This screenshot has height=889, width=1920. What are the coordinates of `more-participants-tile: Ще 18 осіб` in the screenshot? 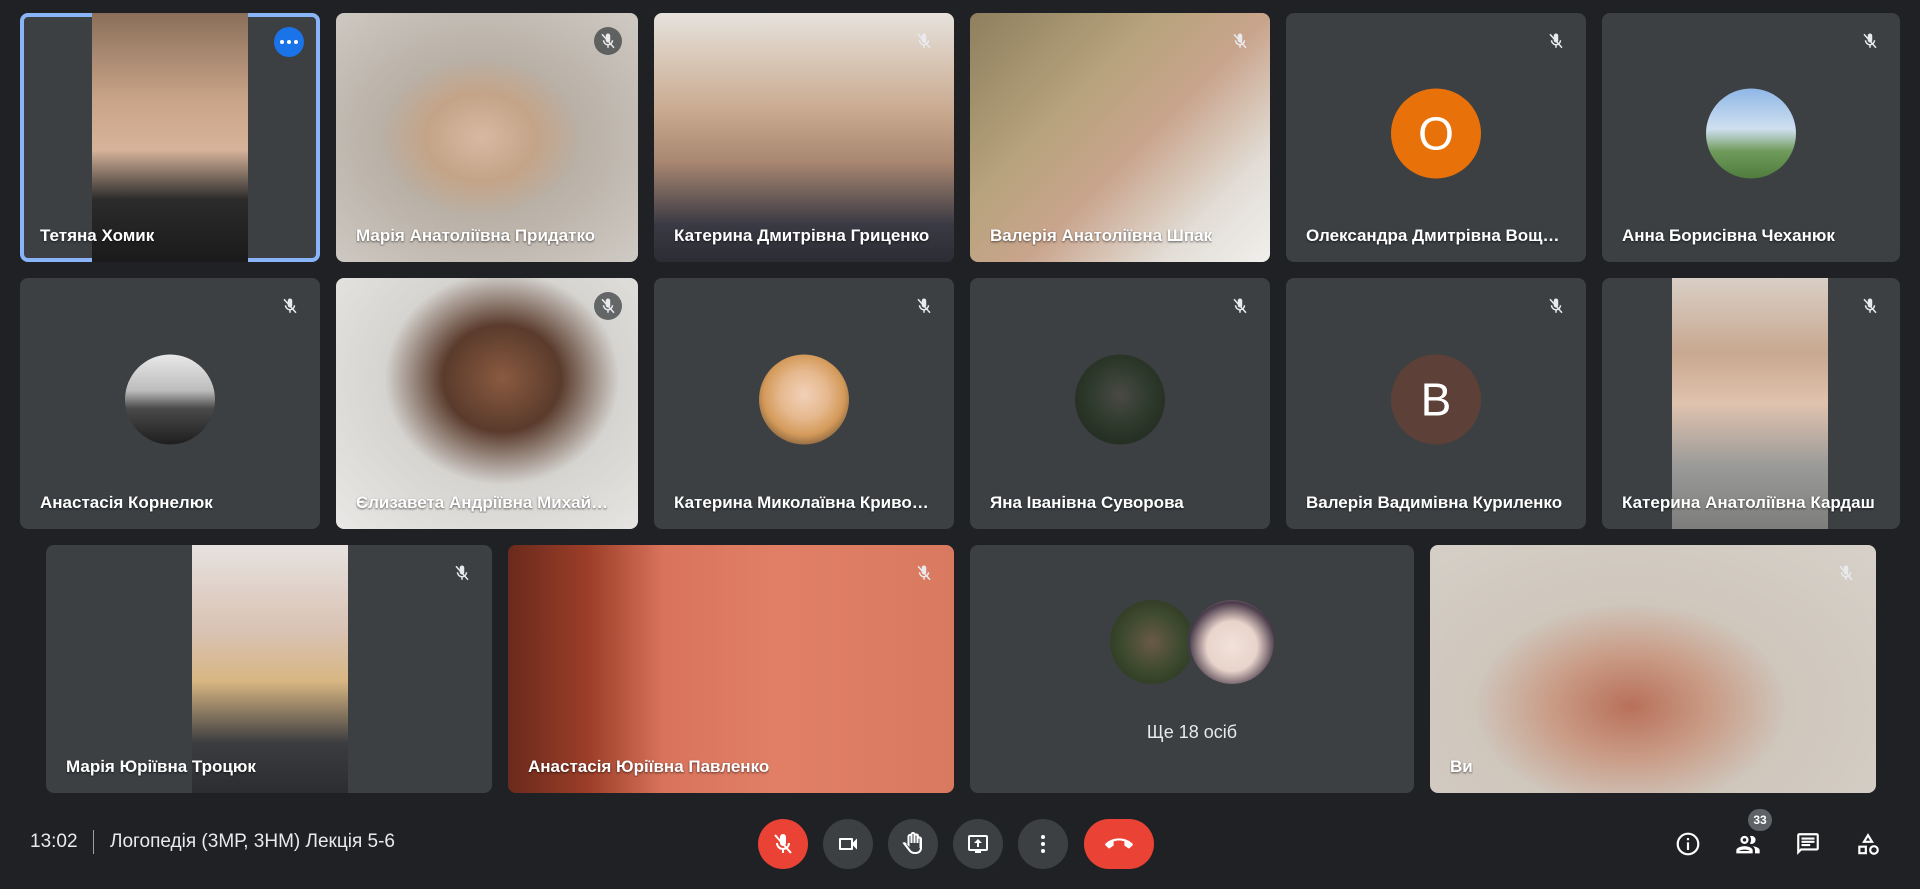 It's located at (1192, 669).